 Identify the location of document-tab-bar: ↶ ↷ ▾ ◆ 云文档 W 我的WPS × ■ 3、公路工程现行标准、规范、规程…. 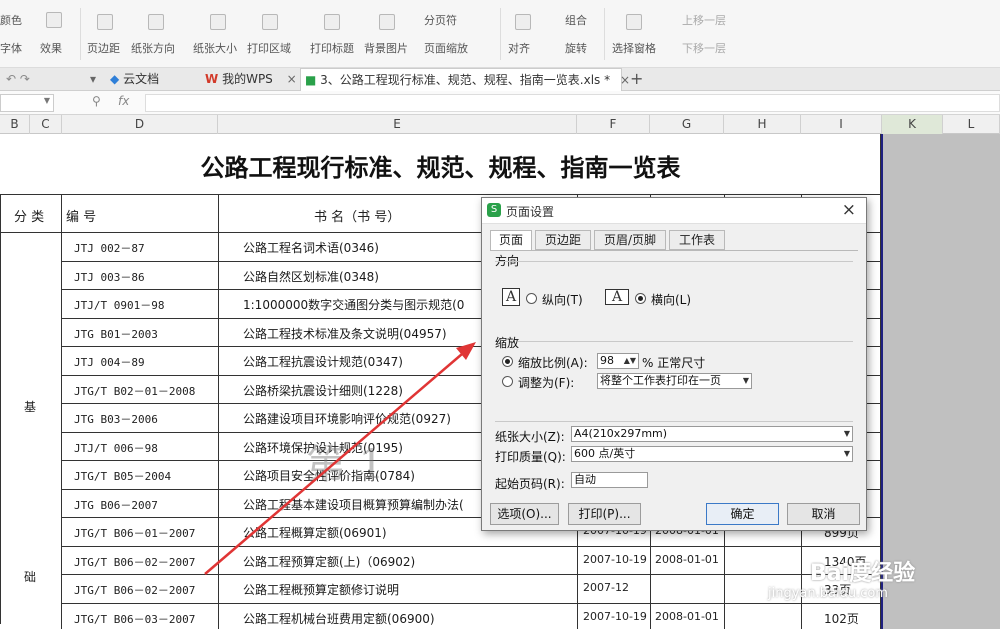
(500, 79).